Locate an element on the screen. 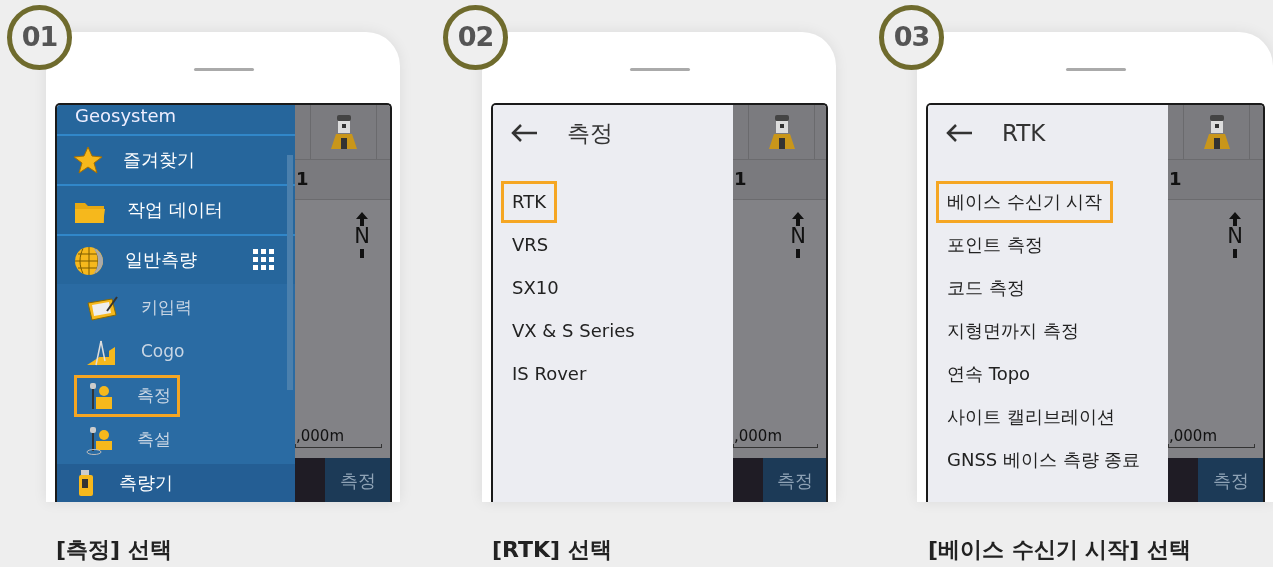 Image resolution: width=1273 pixels, height=567 pixels. menu-item: SX10 is located at coordinates (535, 288).